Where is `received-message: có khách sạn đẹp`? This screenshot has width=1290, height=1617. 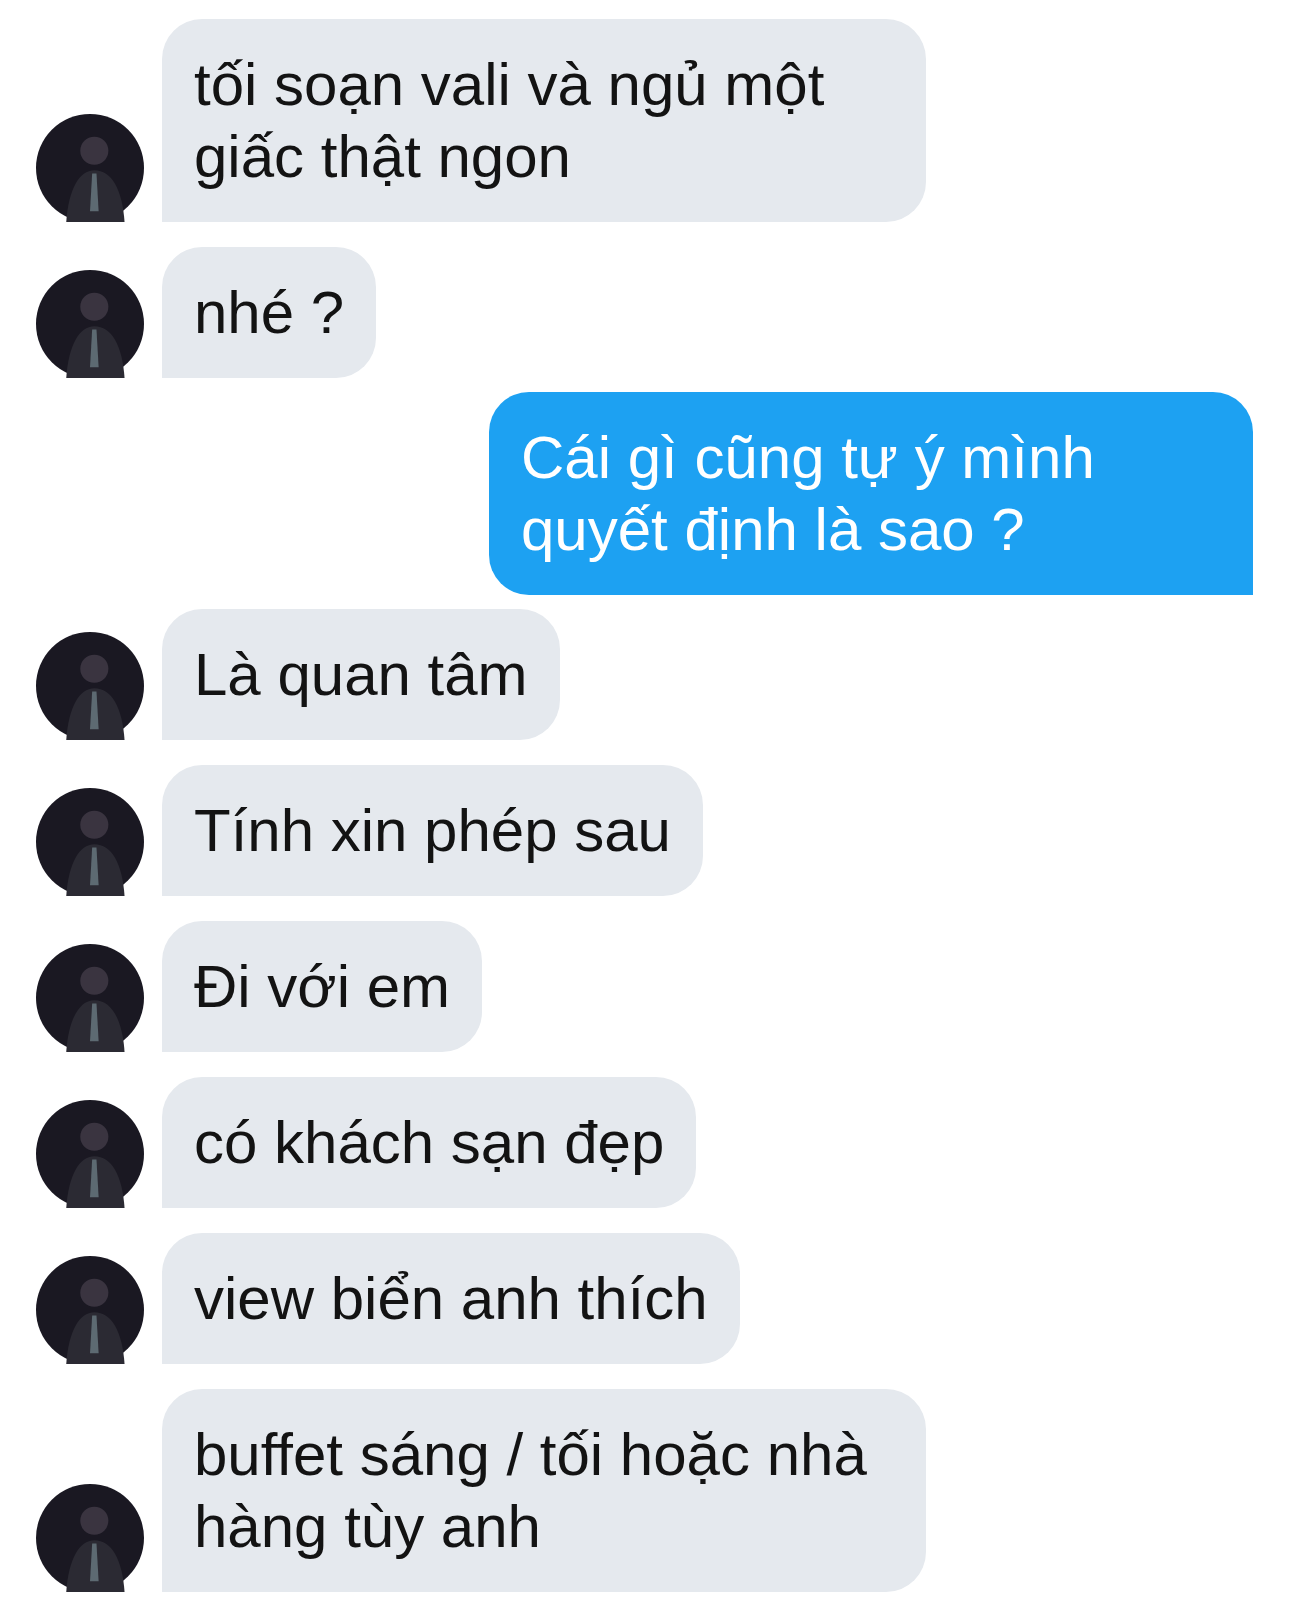 received-message: có khách sạn đẹp is located at coordinates (429, 1142).